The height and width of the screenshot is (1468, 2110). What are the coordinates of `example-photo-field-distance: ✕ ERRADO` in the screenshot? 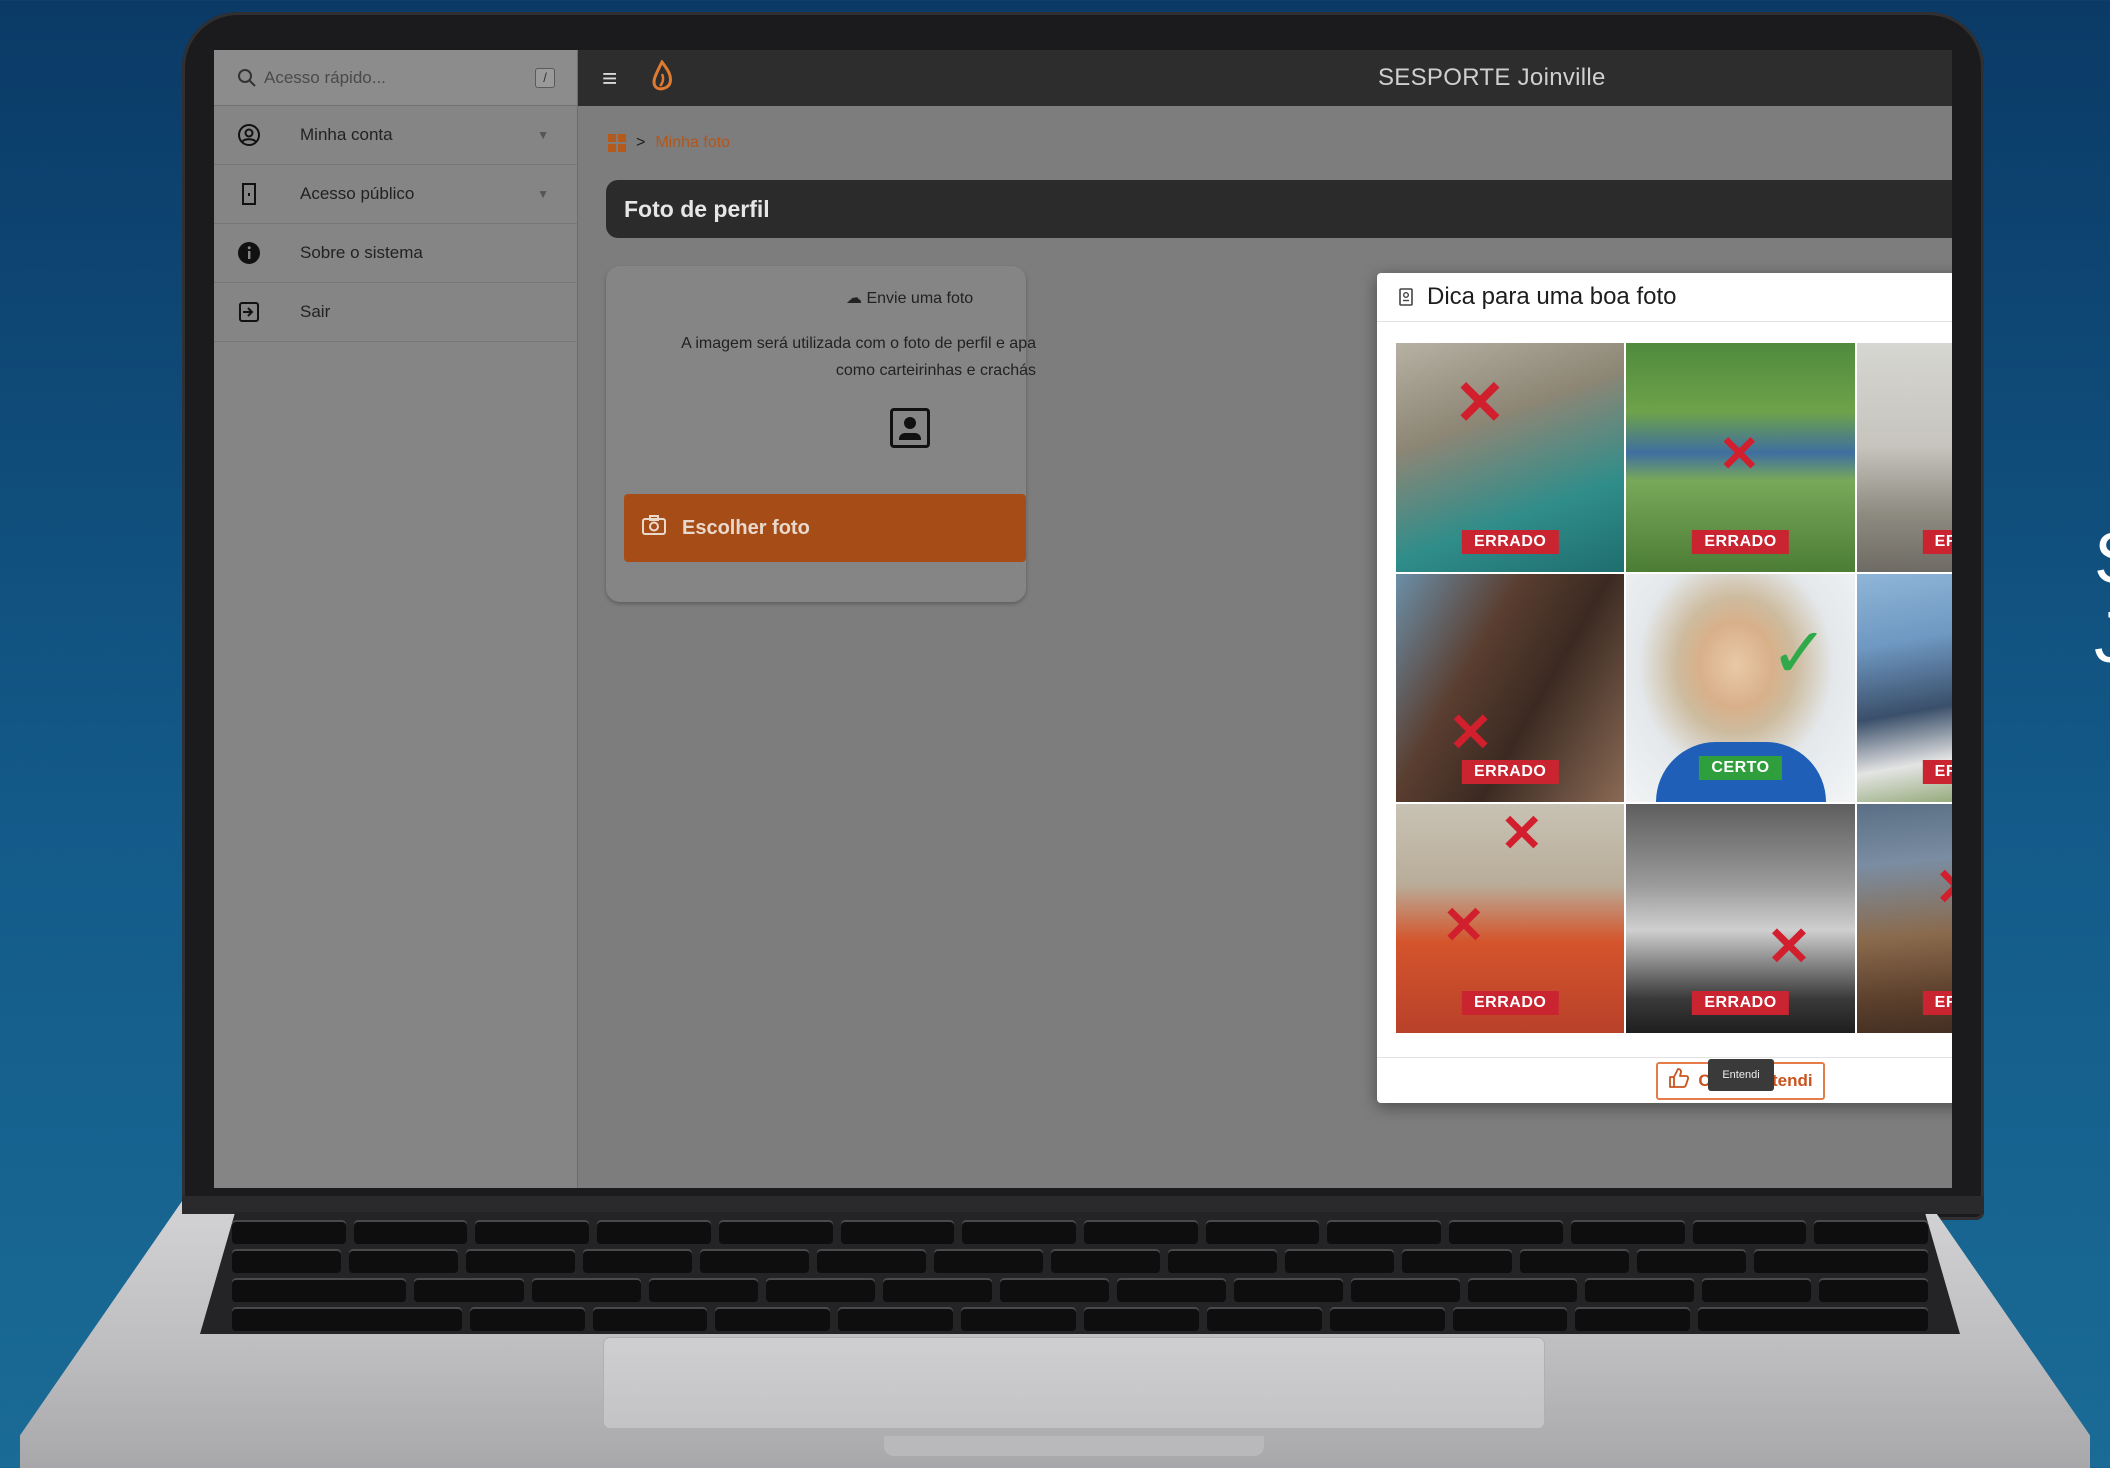 It's located at (1740, 457).